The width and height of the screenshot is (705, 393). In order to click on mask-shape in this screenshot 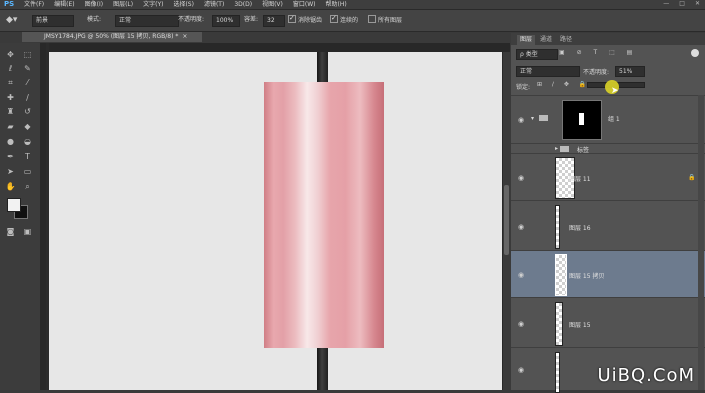, I will do `click(581, 119)`.